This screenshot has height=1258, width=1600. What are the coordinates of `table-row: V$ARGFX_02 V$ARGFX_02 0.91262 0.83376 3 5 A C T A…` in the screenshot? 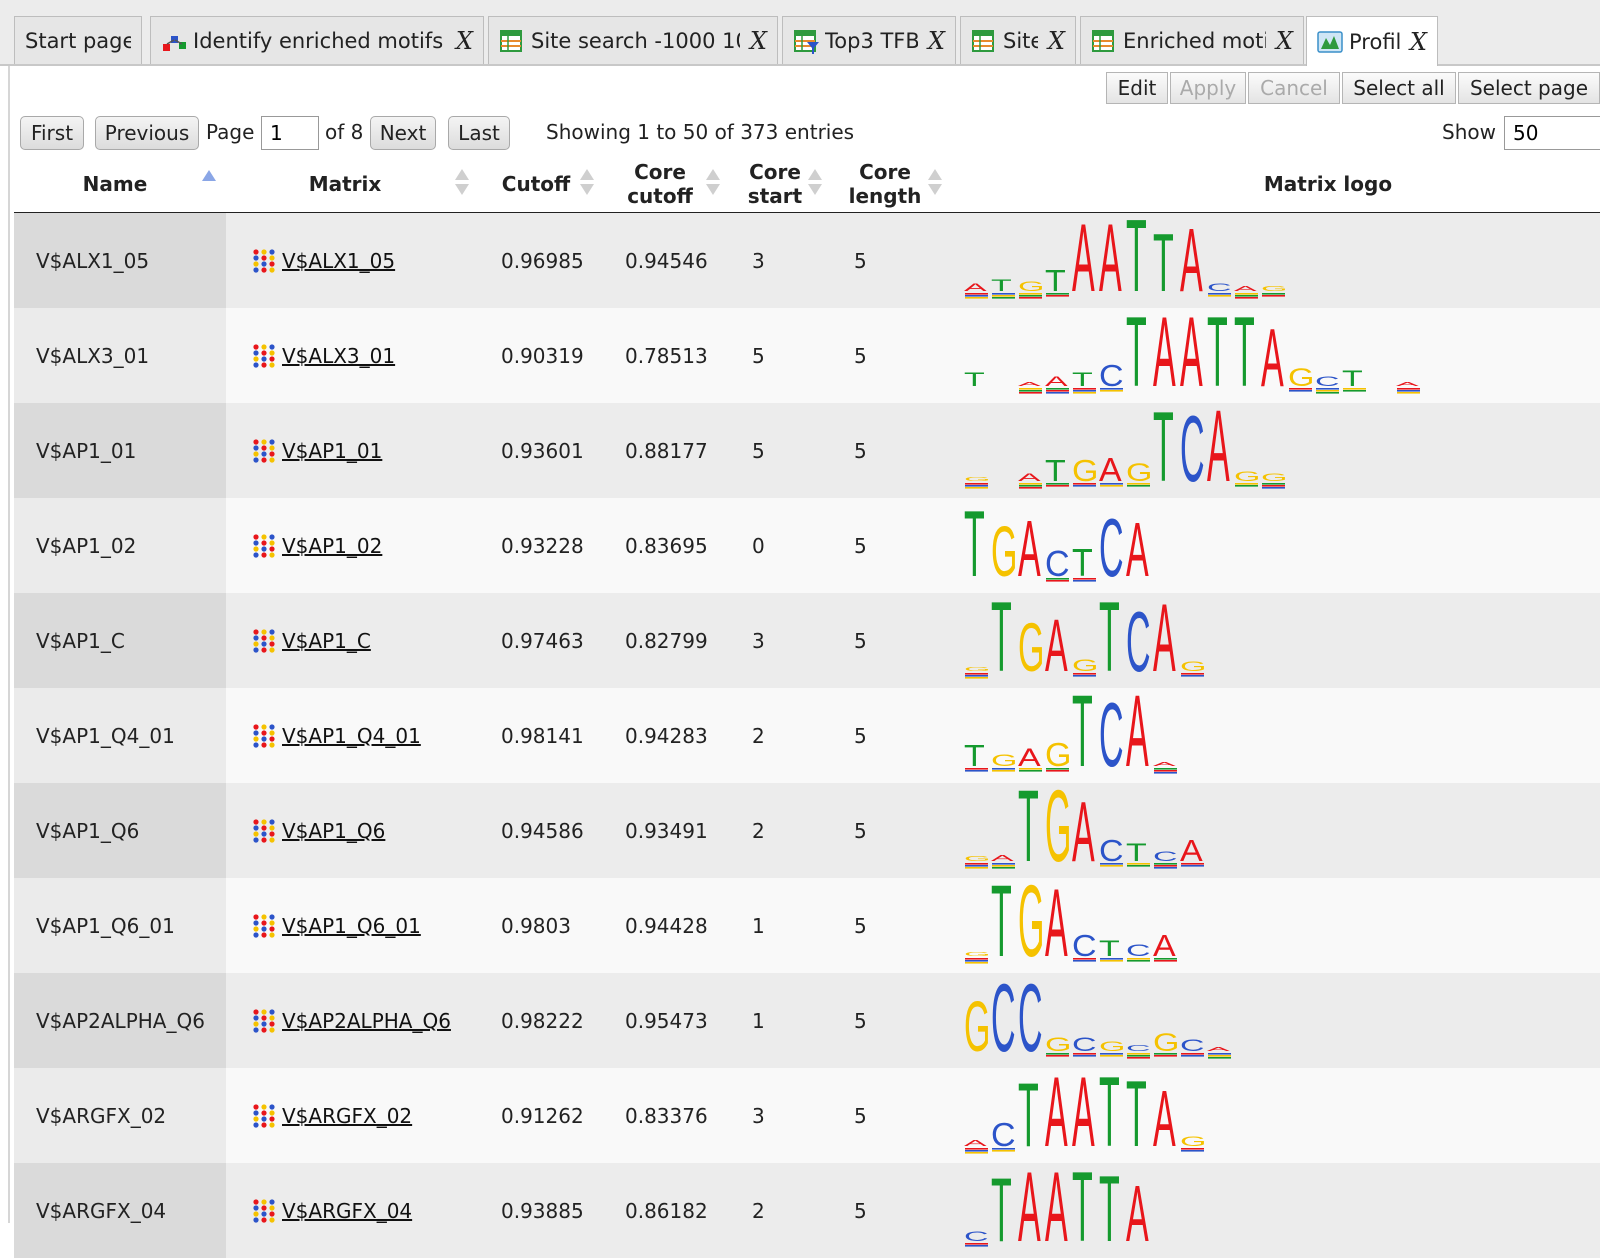 It's located at (807, 1115).